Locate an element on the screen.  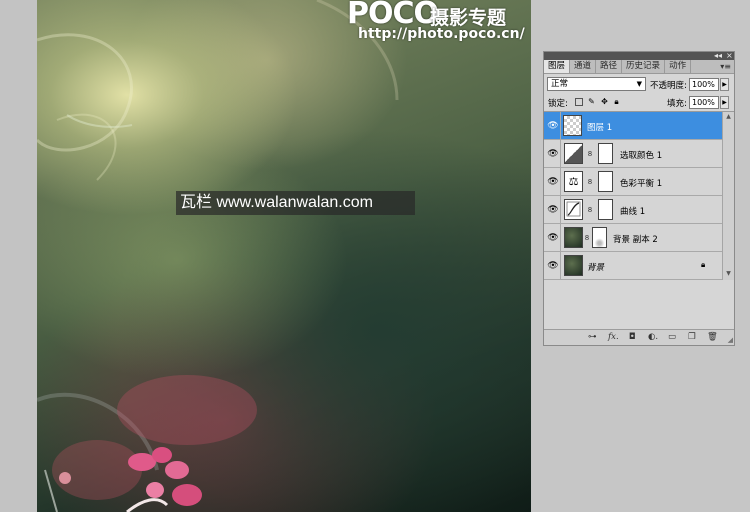
lock-label: 锁定: is located at coordinates (558, 104).